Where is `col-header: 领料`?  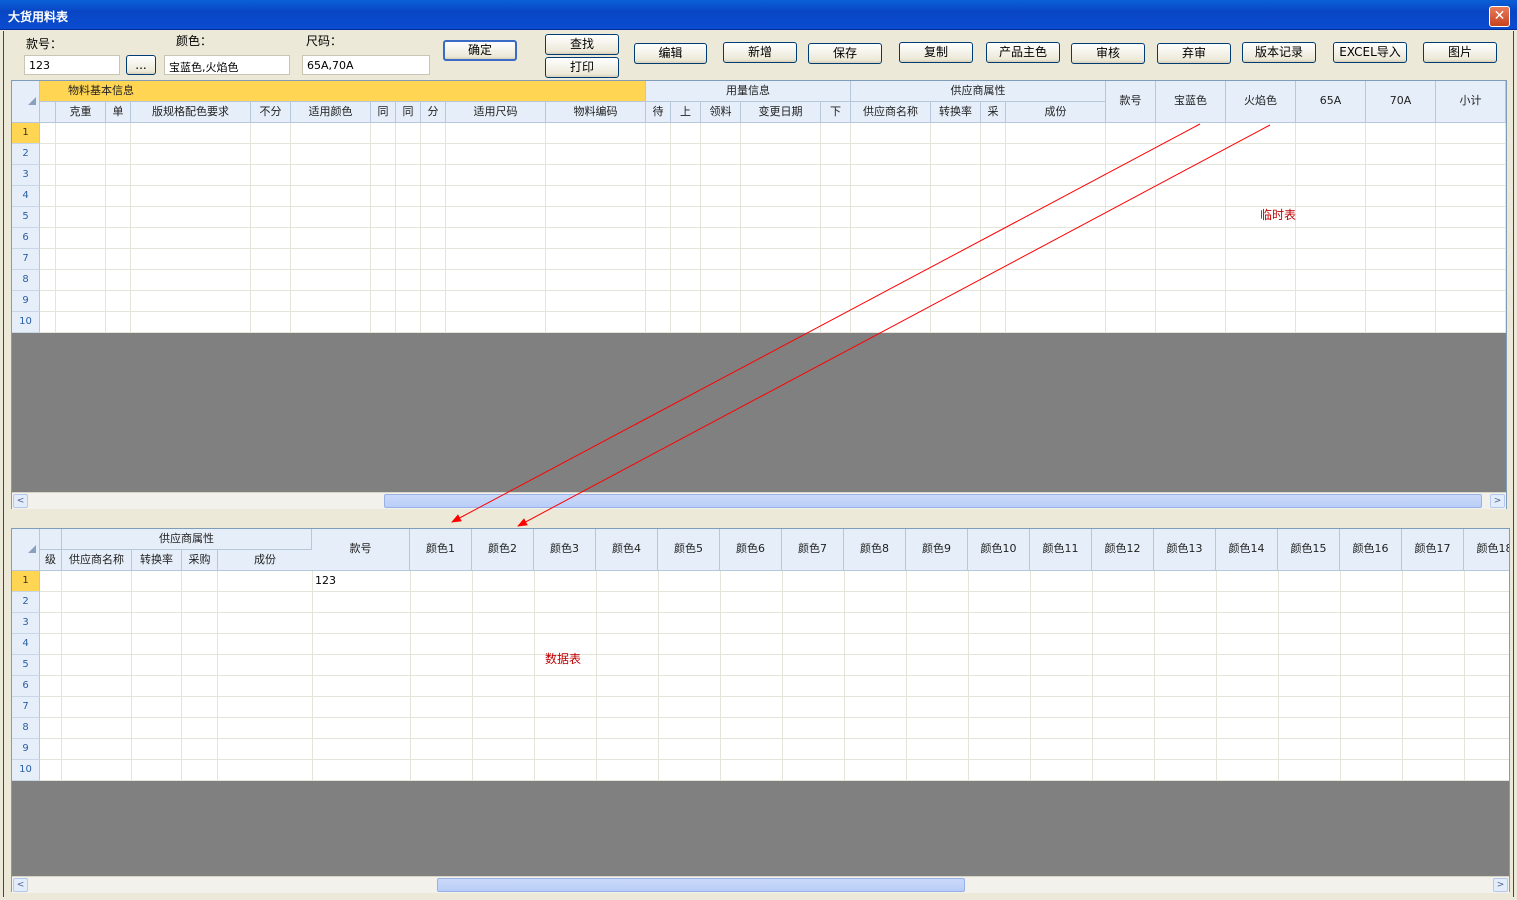
col-header: 领料 is located at coordinates (721, 112).